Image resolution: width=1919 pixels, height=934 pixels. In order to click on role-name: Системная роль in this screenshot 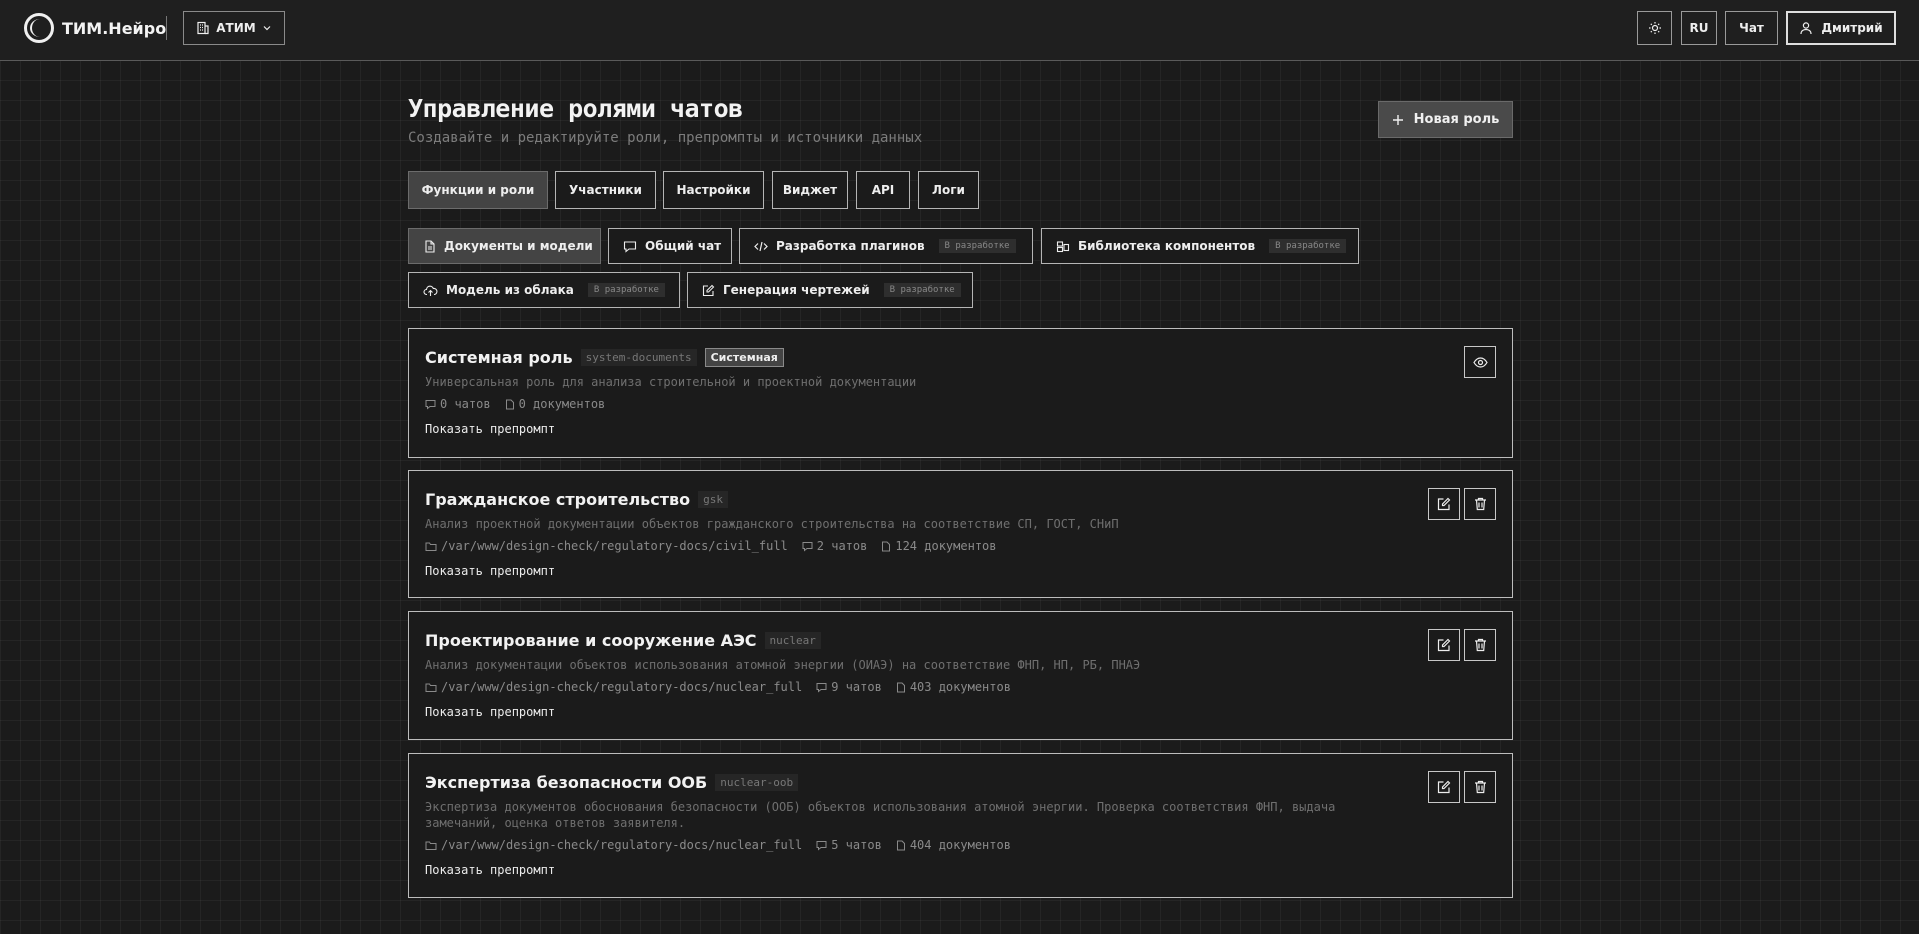, I will do `click(499, 357)`.